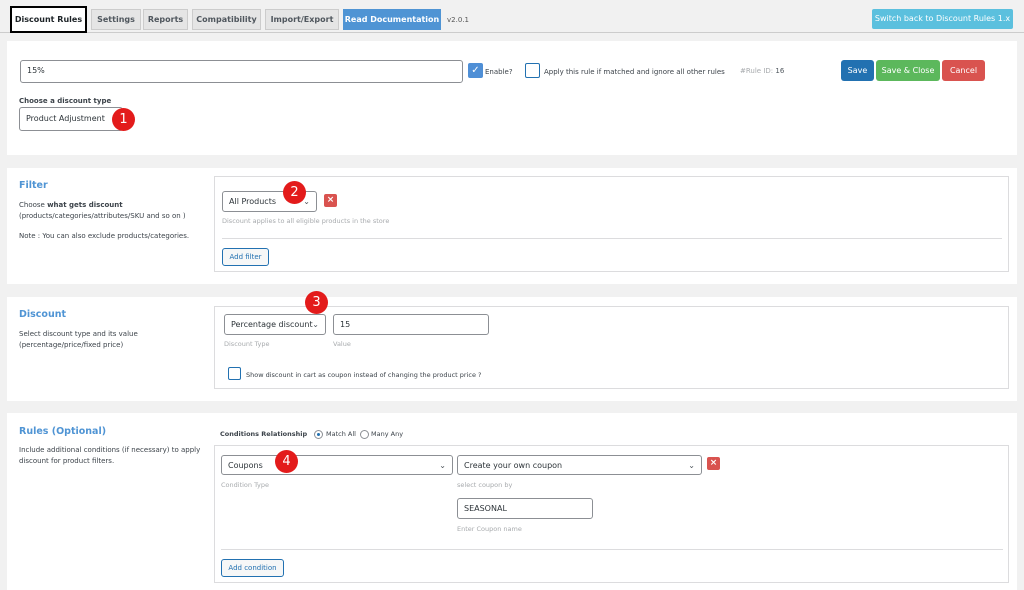  I want to click on coupon-name-caption: Enter Coupon name, so click(489, 529).